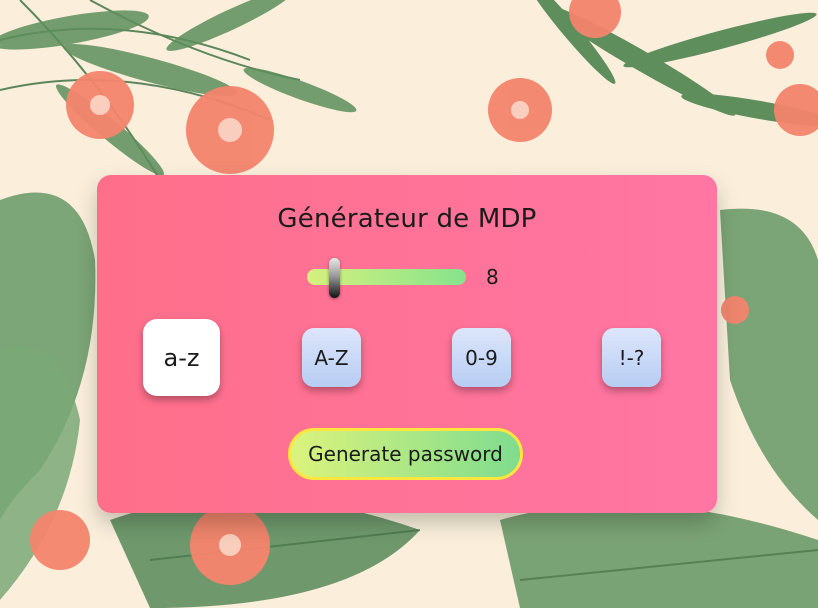 The image size is (818, 608). Describe the element at coordinates (492, 277) in the screenshot. I see `length-value: 8` at that location.